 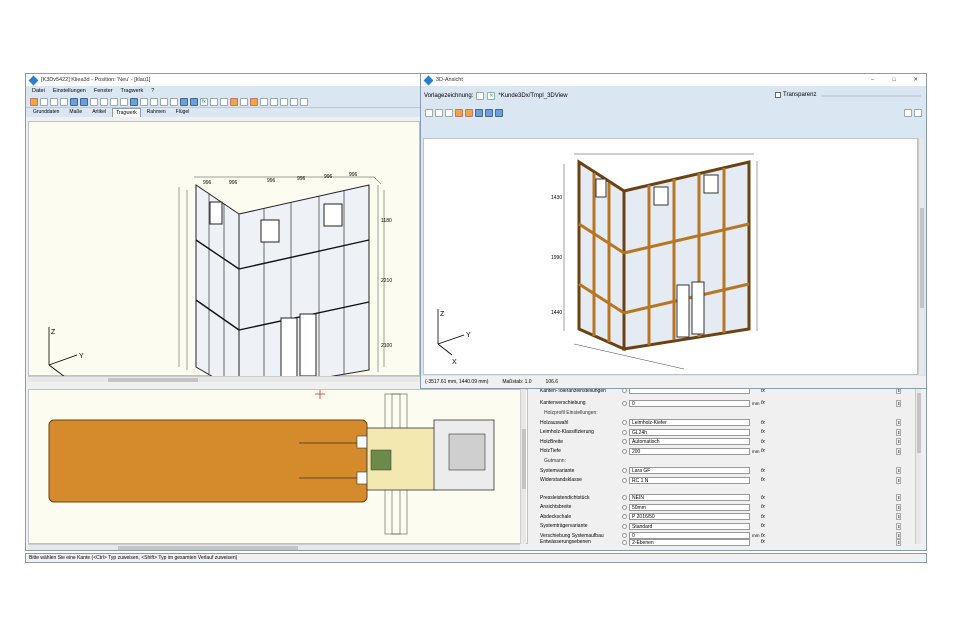 I want to click on maximize-button: □, so click(x=894, y=80).